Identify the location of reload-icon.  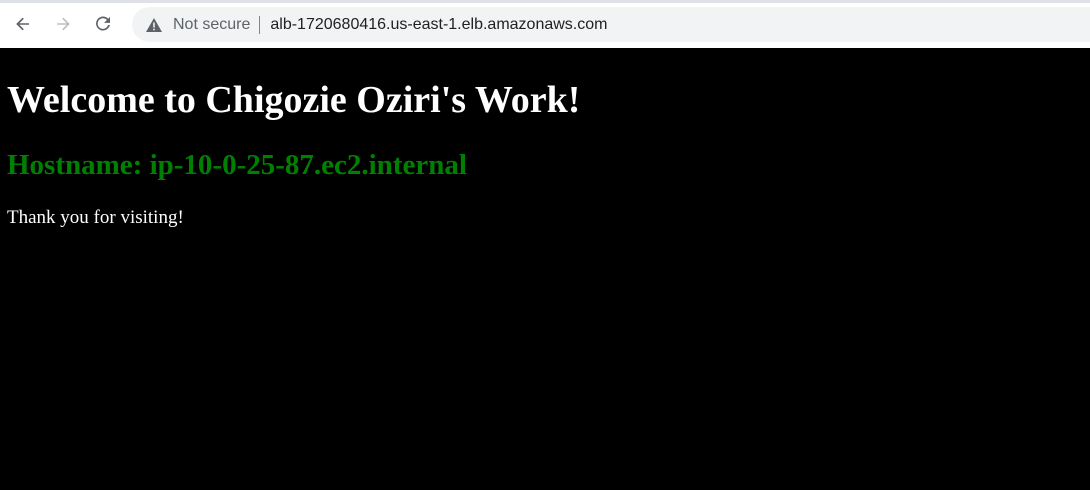
(103, 23).